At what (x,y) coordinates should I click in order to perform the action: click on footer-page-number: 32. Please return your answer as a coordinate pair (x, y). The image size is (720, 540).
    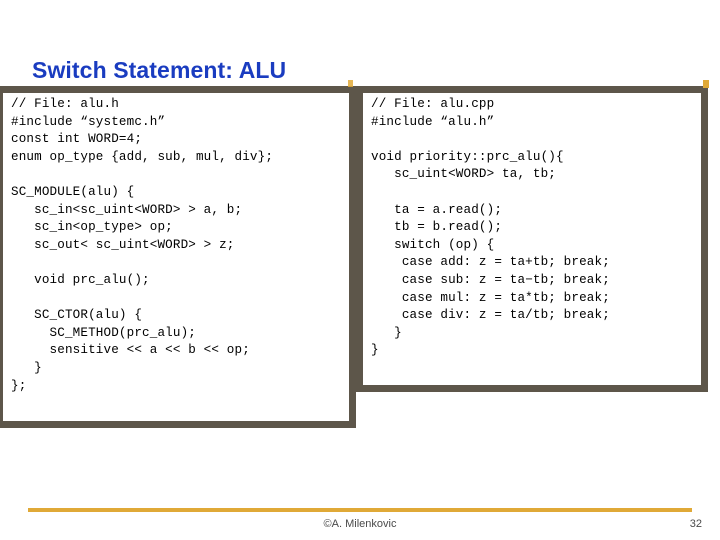
    Looking at the image, I should click on (695, 524).